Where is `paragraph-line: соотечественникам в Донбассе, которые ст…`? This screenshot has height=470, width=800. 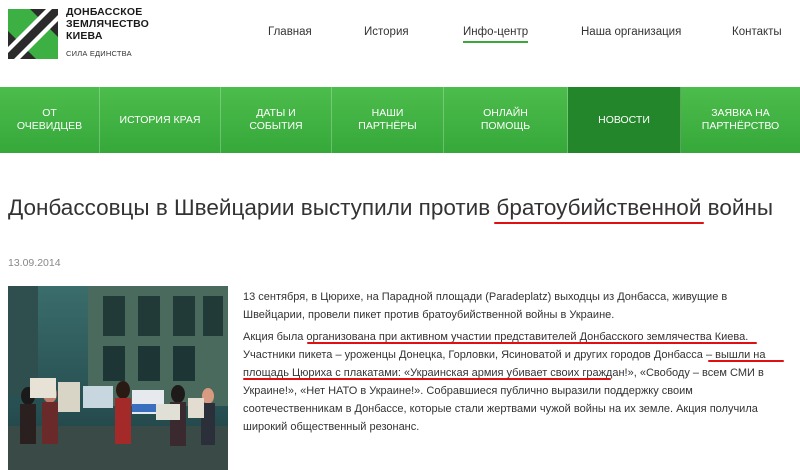
paragraph-line: соотечественникам в Донбассе, которые ст… is located at coordinates (500, 409).